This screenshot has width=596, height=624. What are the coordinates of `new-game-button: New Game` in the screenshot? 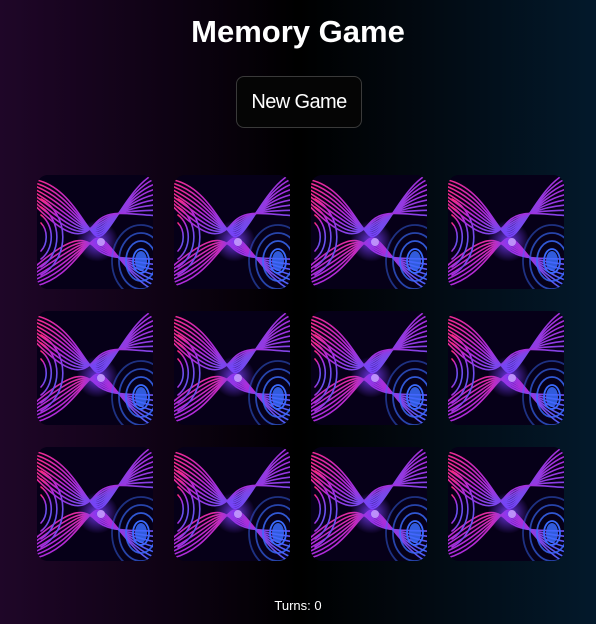 It's located at (299, 102).